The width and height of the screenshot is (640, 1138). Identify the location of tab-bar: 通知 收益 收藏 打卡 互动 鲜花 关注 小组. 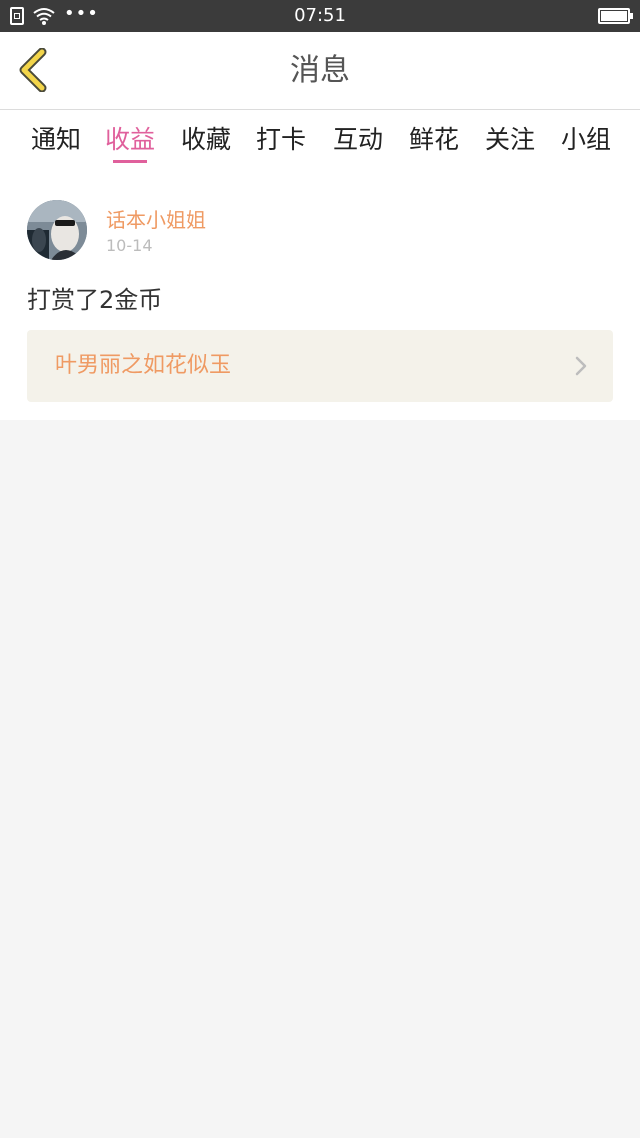
(320, 140).